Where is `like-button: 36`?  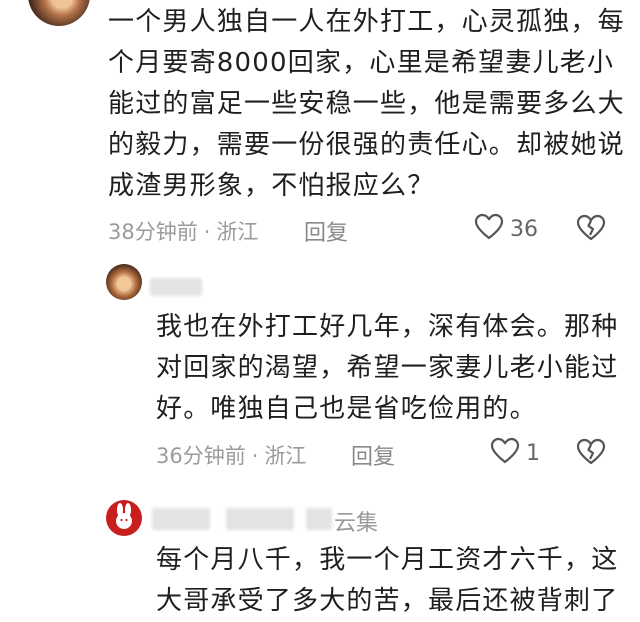 like-button: 36 is located at coordinates (506, 229).